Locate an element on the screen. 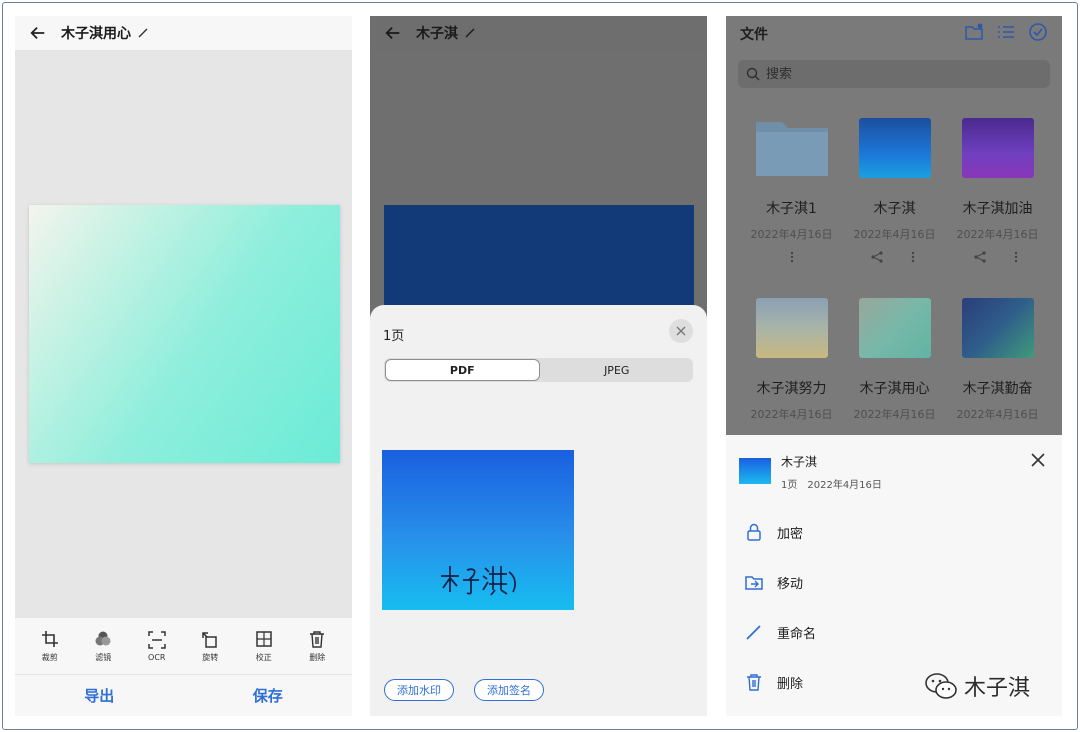  edit-toolbar: 裁剪 滤镜 OCR 旋转 校正 删除 is located at coordinates (183, 646).